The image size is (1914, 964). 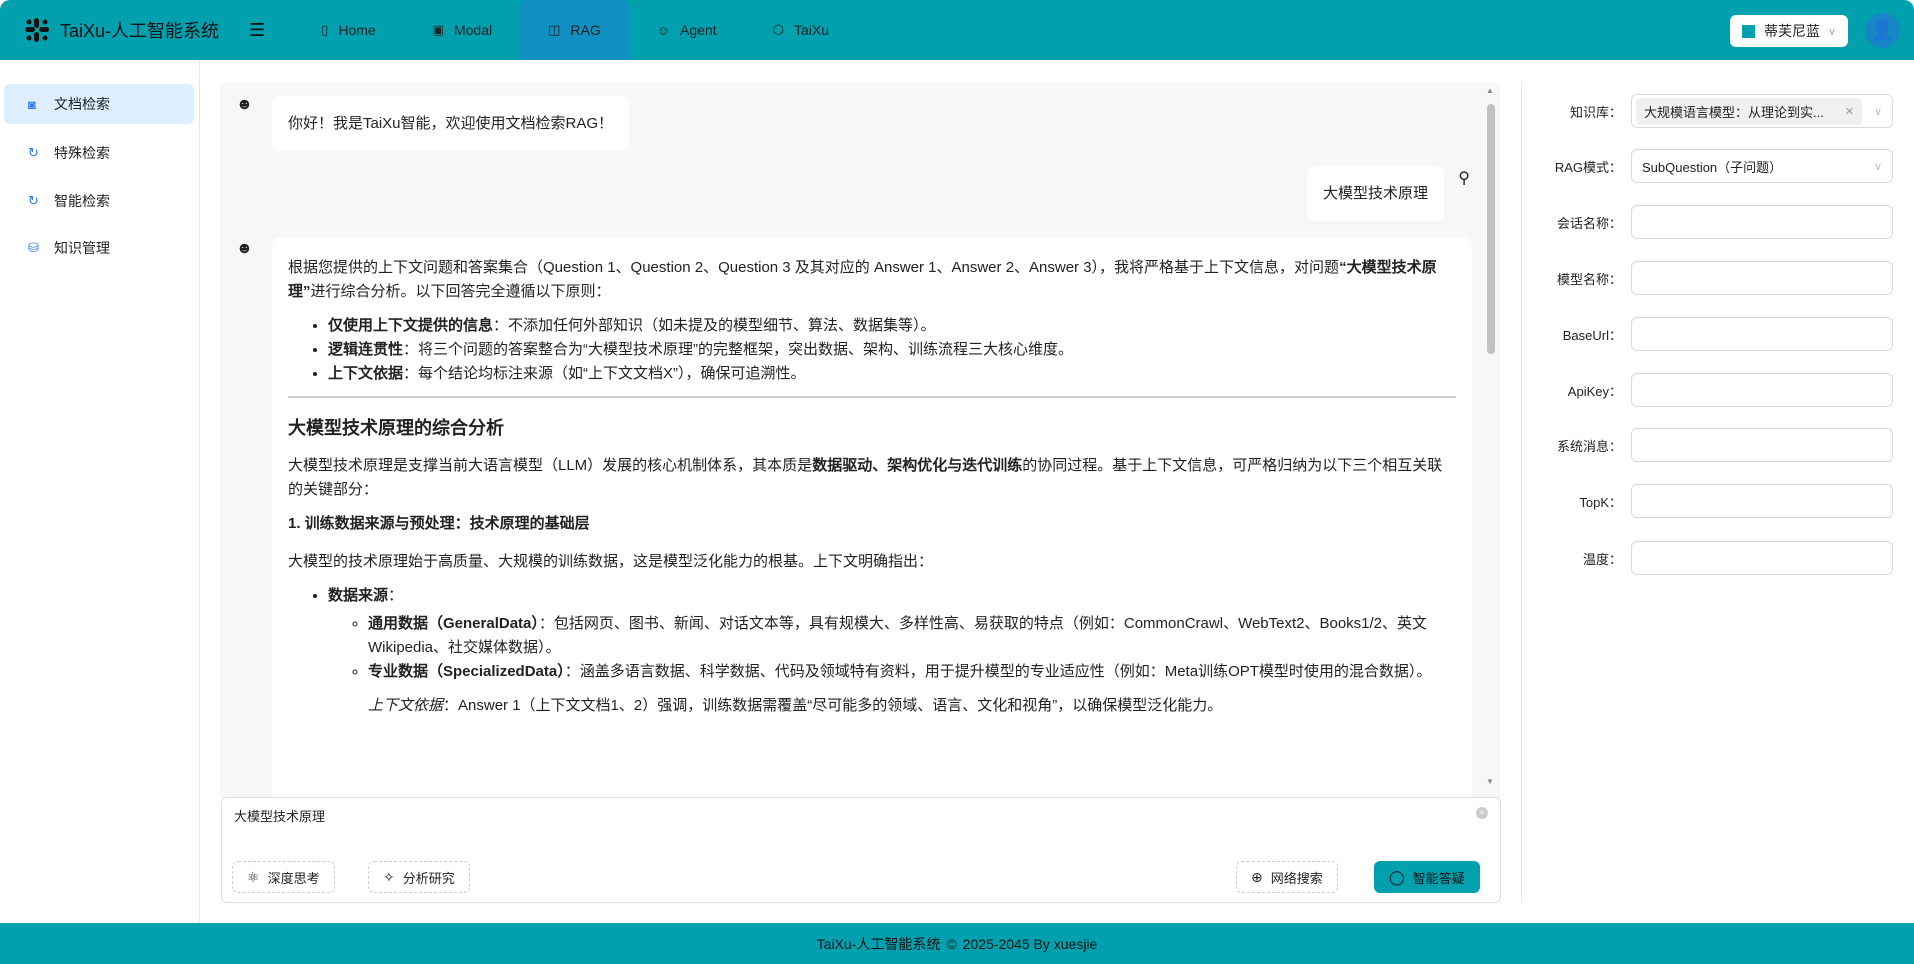 I want to click on ai-image-icon: ▣, so click(x=437, y=29).